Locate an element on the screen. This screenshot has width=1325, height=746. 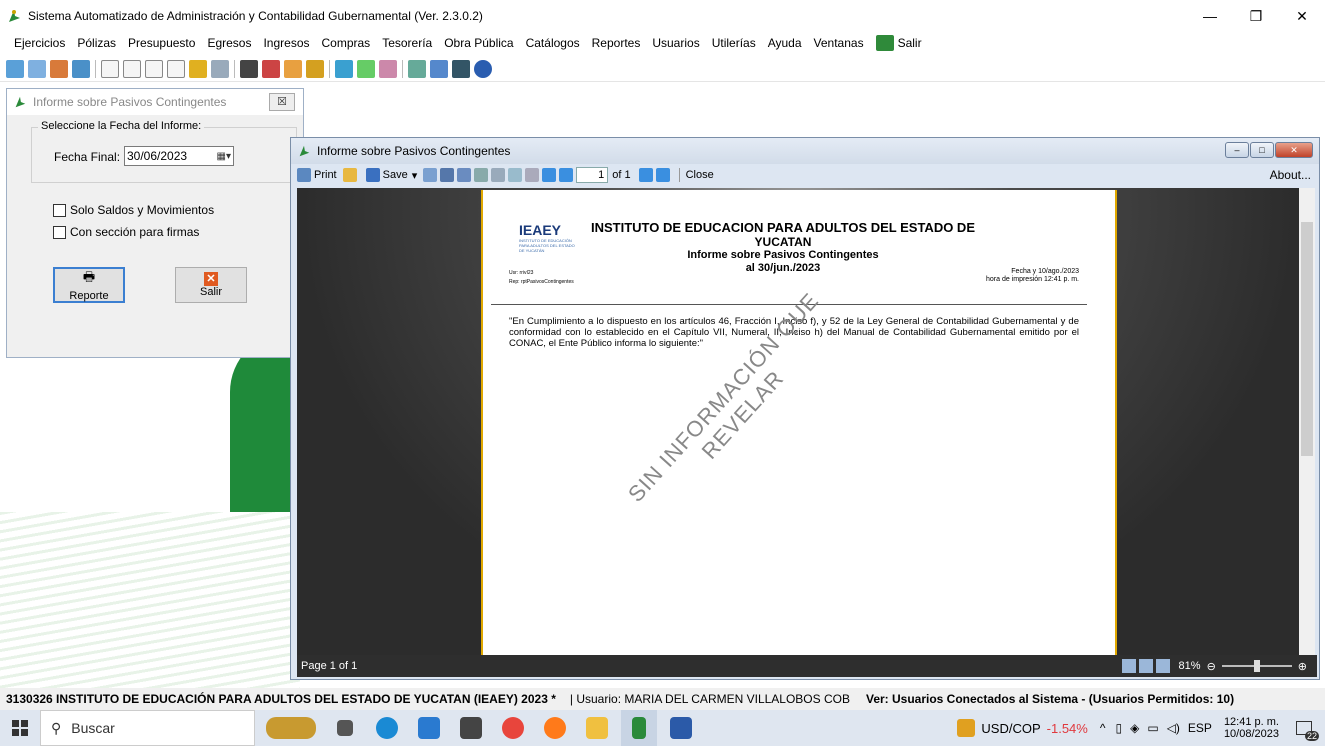
globe-icon is located at coordinates (439, 68).